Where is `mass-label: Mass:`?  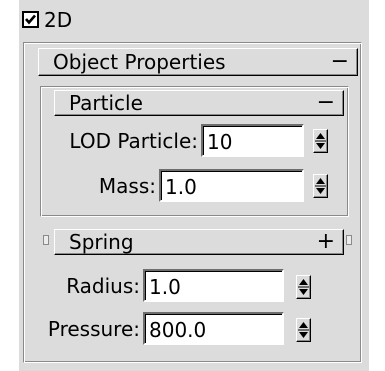 mass-label: Mass: is located at coordinates (127, 186).